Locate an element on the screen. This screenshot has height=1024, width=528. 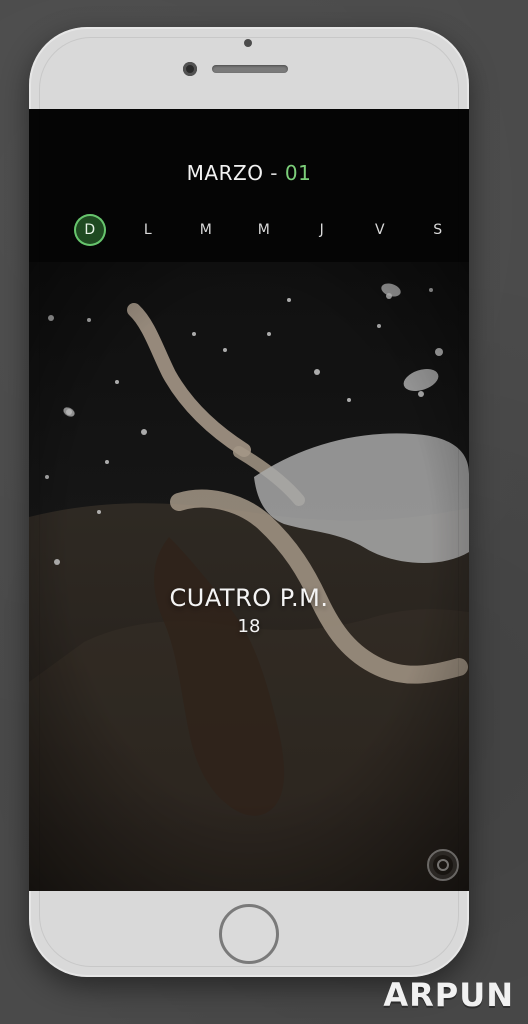
earpiece-speaker is located at coordinates (250, 69).